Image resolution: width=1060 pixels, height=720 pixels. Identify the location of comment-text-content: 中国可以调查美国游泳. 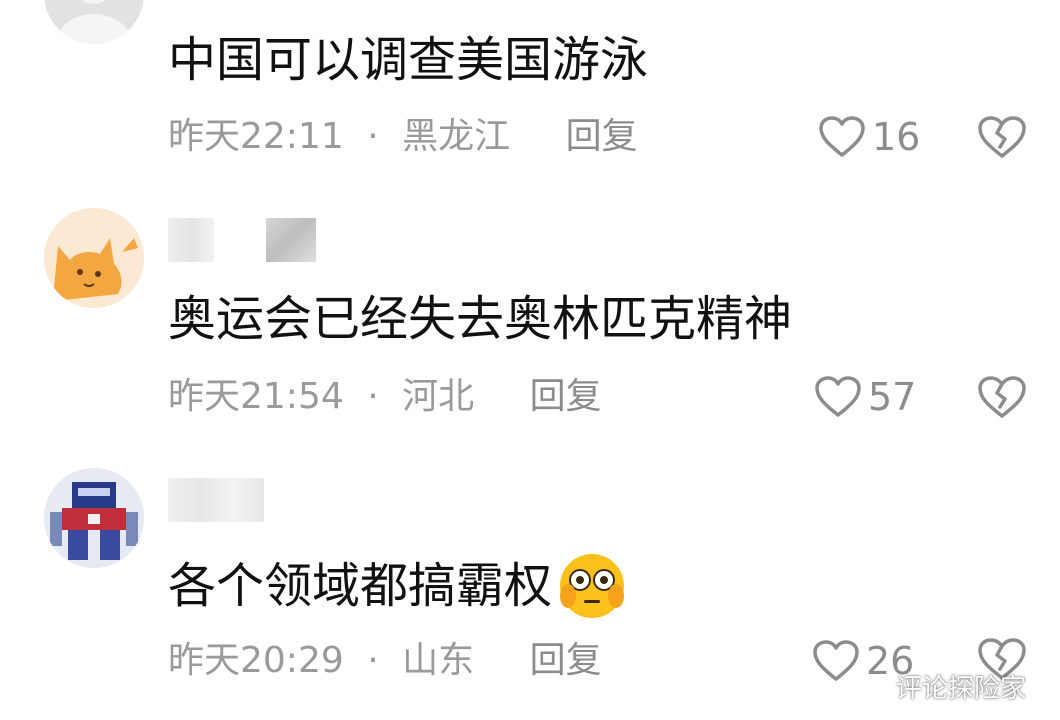
(408, 60).